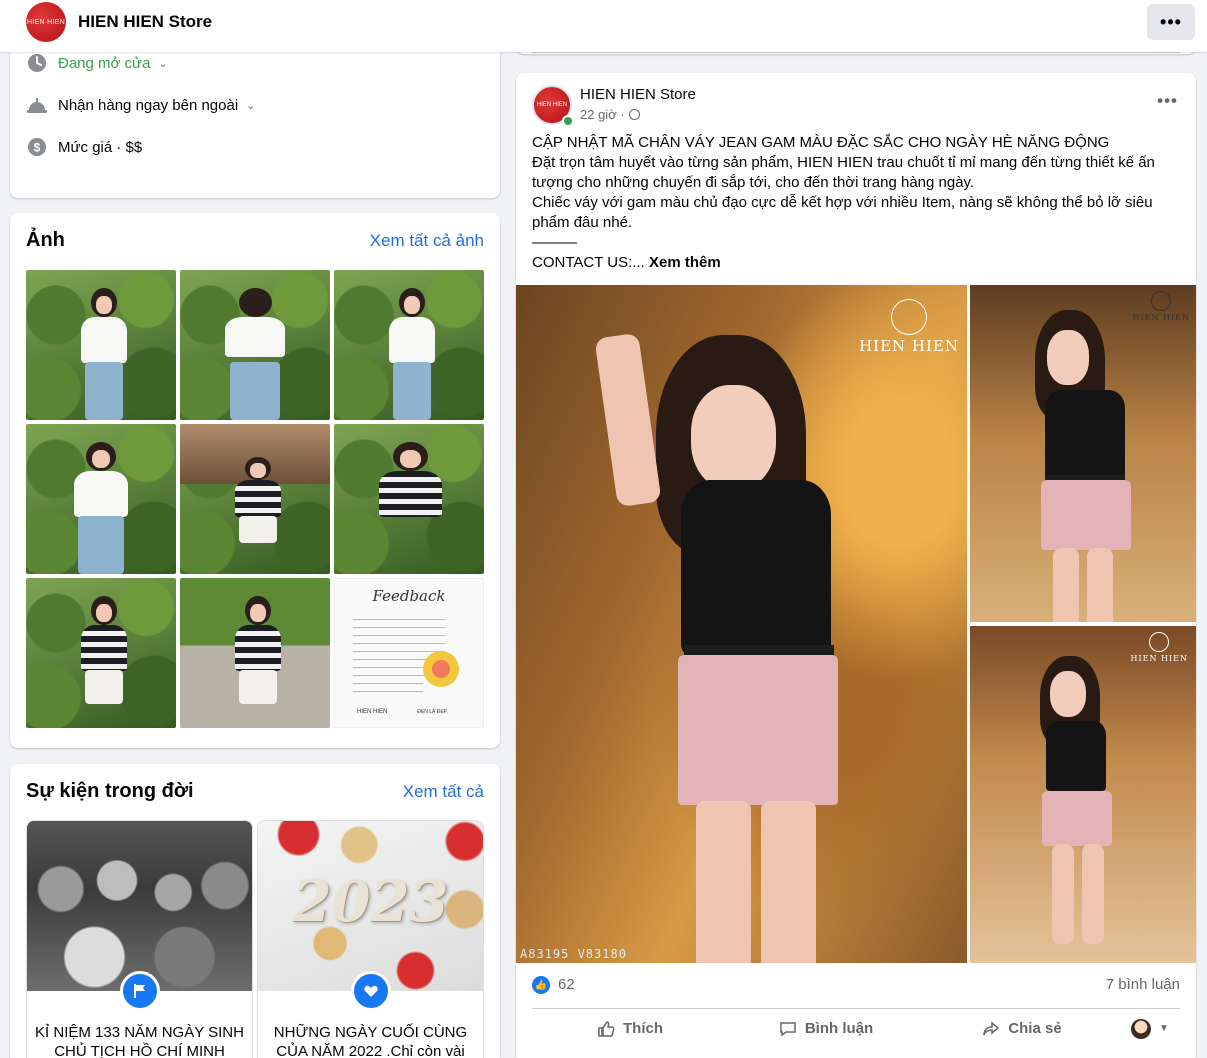  What do you see at coordinates (409, 653) in the screenshot?
I see `feedback-photo-thumbnail: Feedback HIEN HIEN ĐẸN LÀ ĐẸP` at bounding box center [409, 653].